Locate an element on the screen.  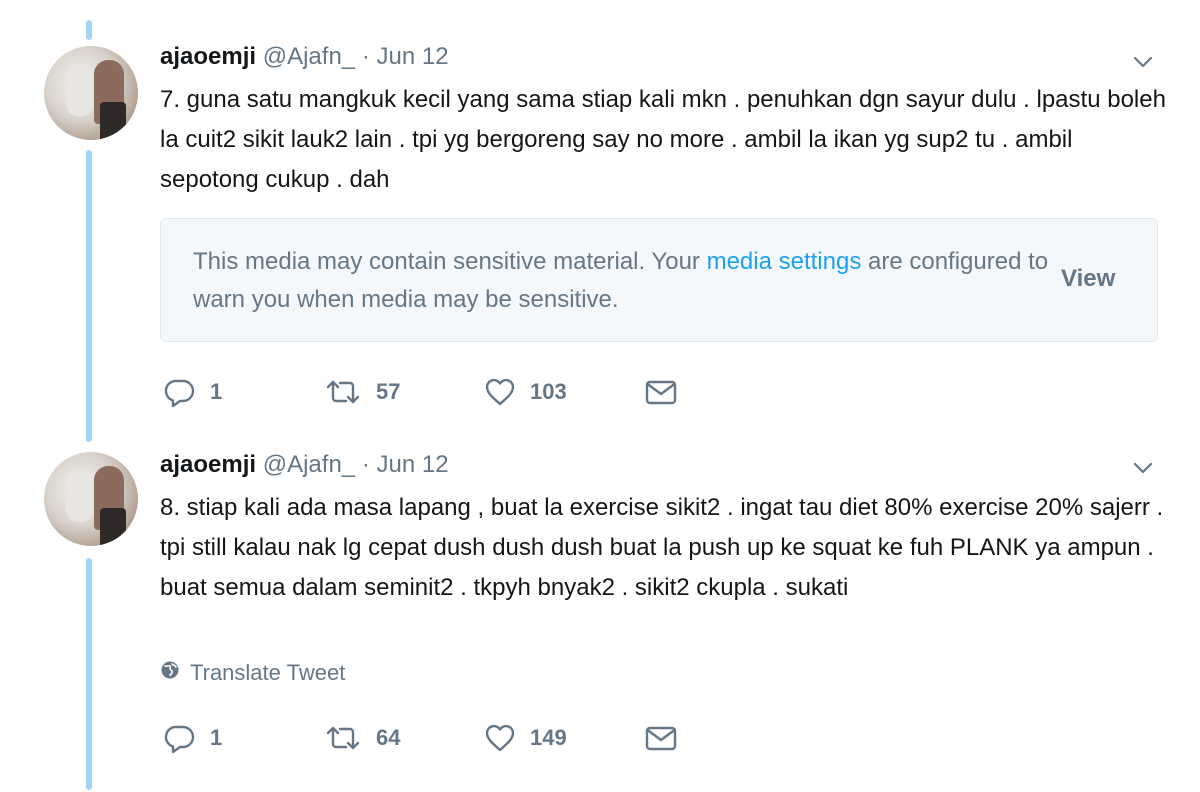
tweet-actions: 1 64 149 is located at coordinates (560, 738).